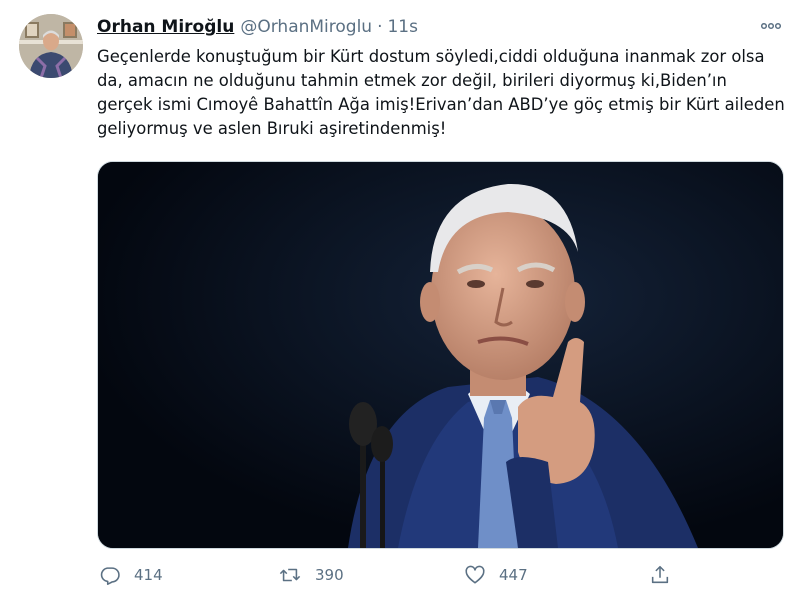 This screenshot has height=607, width=805. I want to click on like-count: 447, so click(513, 575).